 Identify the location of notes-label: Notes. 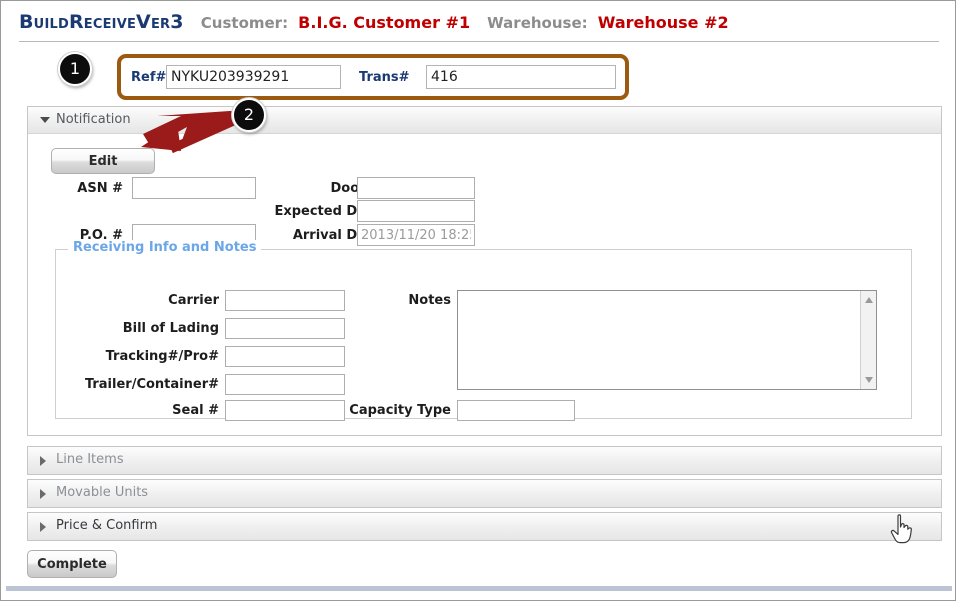
(429, 300).